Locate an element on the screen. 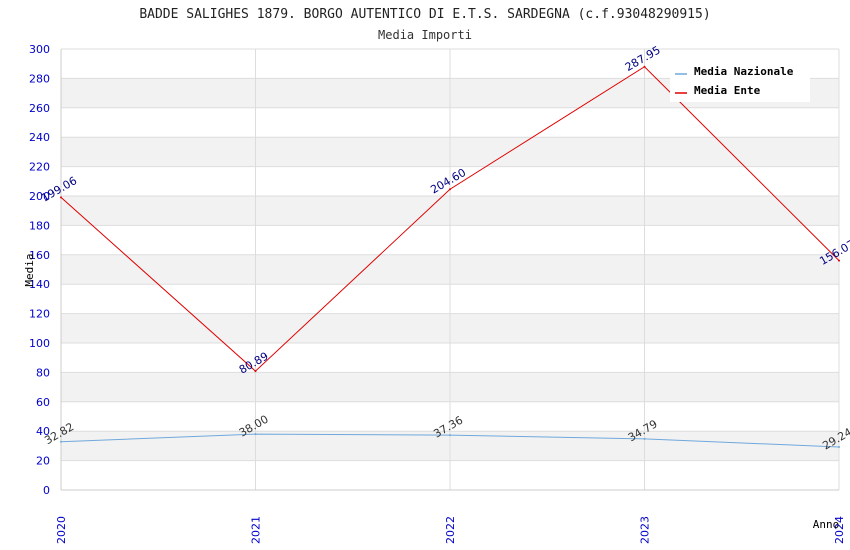 The width and height of the screenshot is (850, 550). x-tick-label: 2021 is located at coordinates (256, 530).